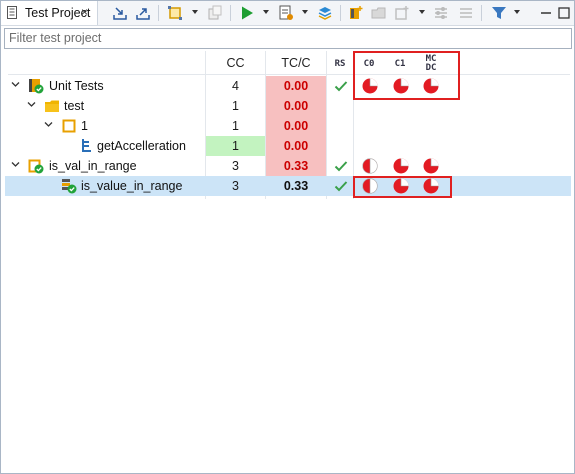 The image size is (575, 474). I want to click on test-unit-icon, so click(36, 166).